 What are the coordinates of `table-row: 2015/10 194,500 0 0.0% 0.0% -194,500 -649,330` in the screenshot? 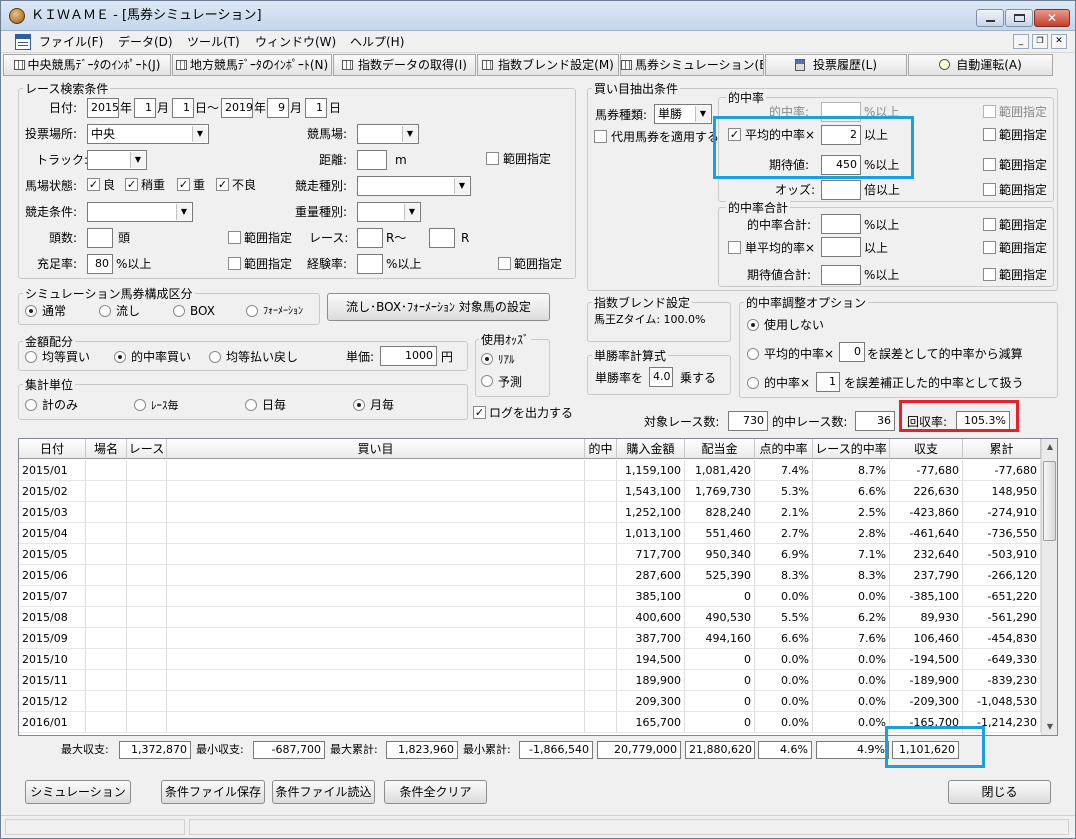 It's located at (530, 659).